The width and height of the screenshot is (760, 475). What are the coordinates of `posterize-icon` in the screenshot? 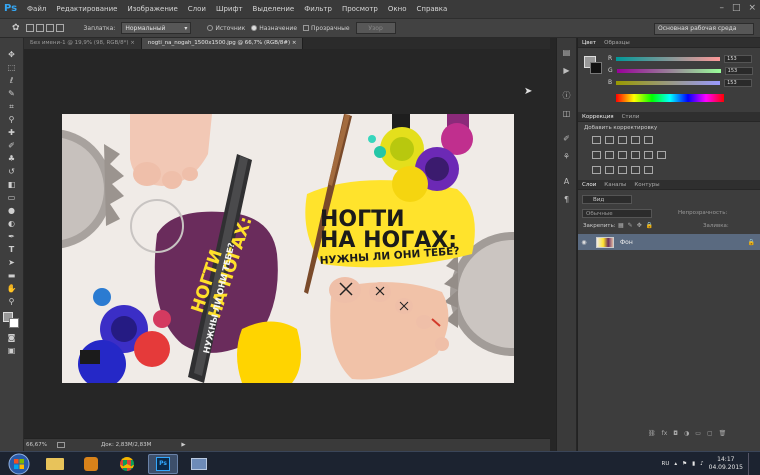 It's located at (609, 170).